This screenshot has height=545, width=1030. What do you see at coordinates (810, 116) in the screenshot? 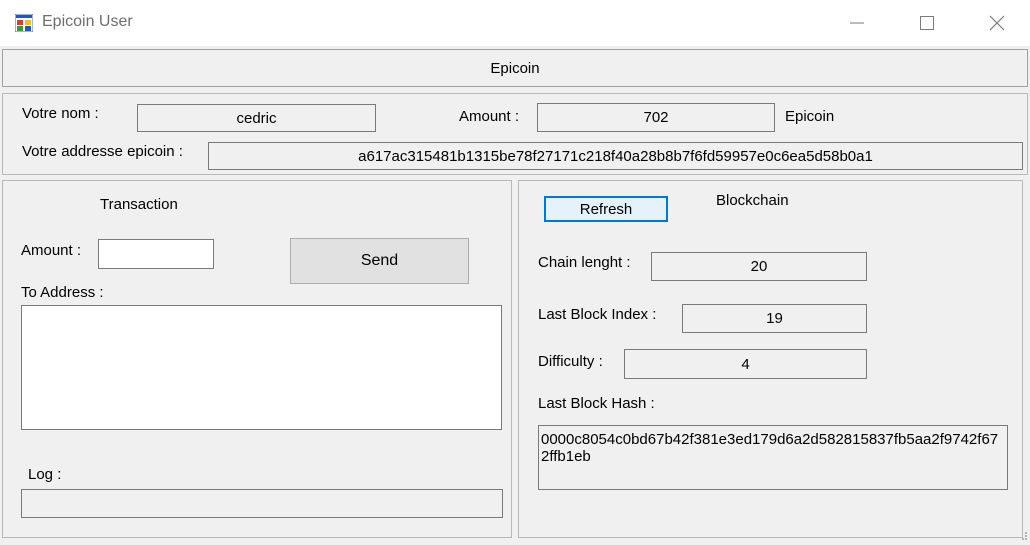
I see `currency-label: Epicoin` at bounding box center [810, 116].